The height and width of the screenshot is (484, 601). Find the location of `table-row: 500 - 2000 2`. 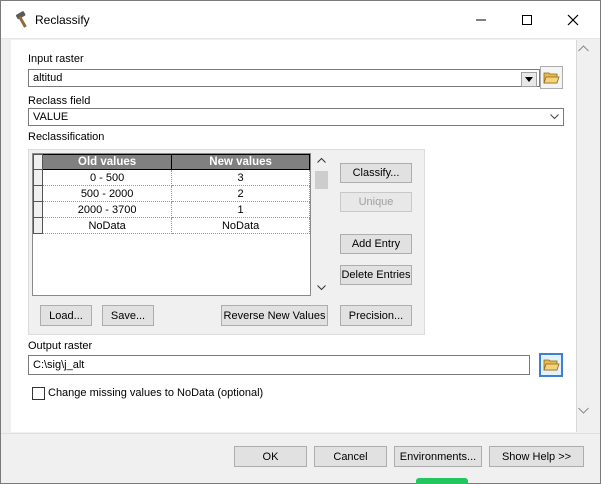

table-row: 500 - 2000 2 is located at coordinates (171, 193).